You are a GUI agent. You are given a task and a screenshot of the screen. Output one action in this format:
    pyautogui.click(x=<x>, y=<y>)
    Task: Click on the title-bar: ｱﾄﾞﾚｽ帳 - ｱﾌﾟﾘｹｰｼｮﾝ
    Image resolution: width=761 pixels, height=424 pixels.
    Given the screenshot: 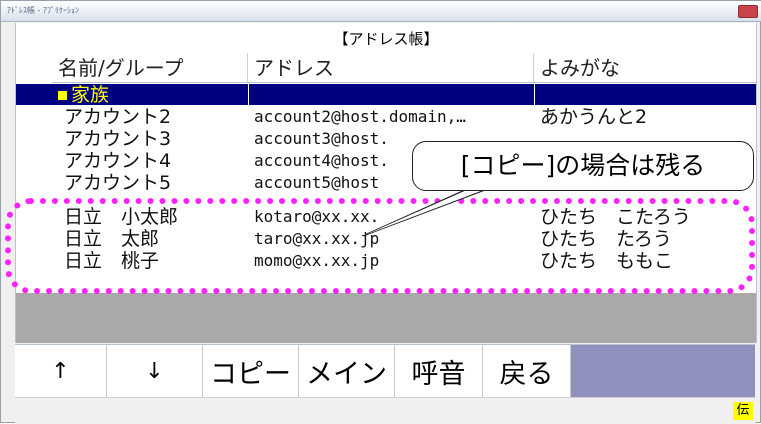 What is the action you would take?
    pyautogui.click(x=381, y=11)
    